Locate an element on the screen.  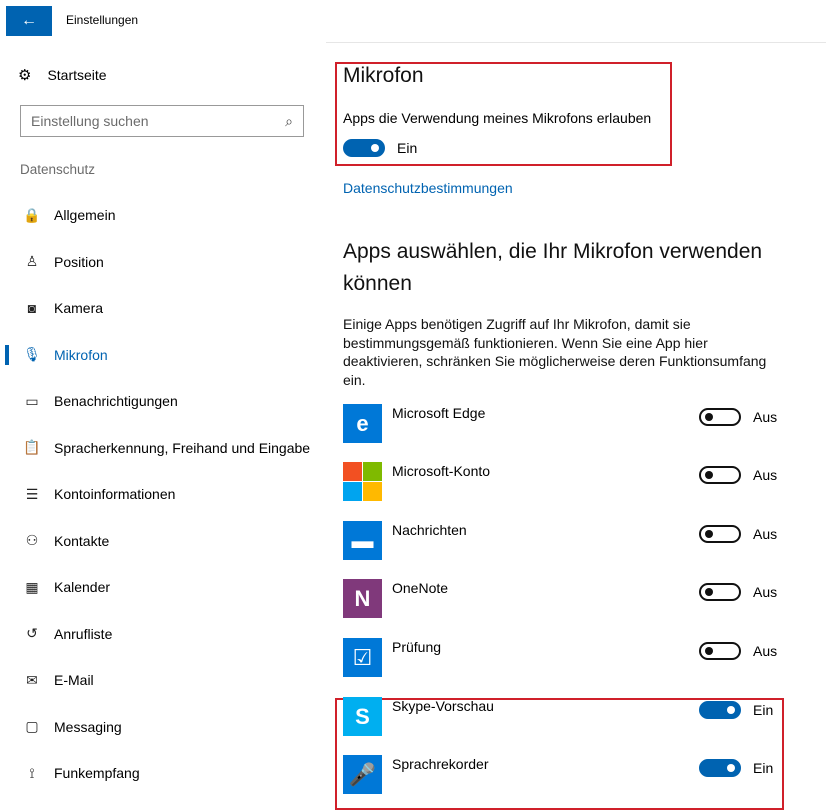
app-row: S Skype-Vorschau Ein is located at coordinates (563, 717).